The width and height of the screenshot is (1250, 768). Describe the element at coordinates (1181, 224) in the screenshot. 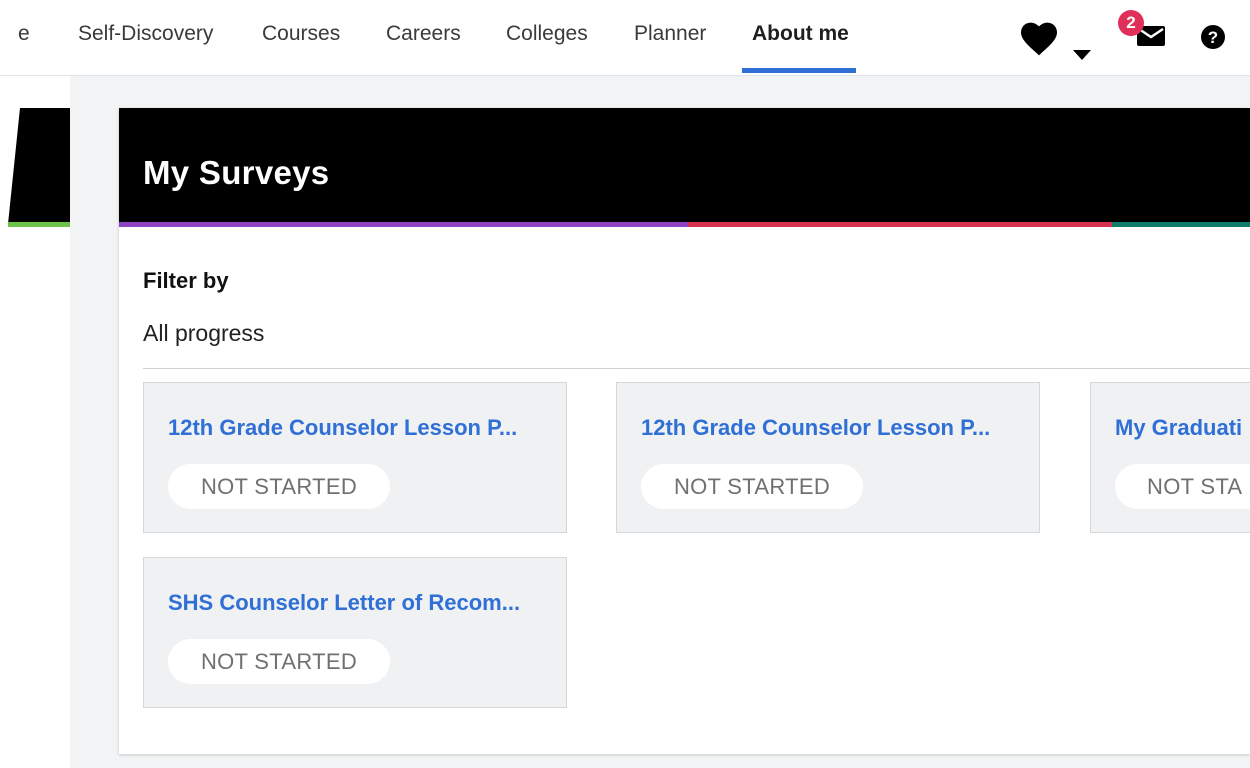

I see `header-stripe-teal` at that location.